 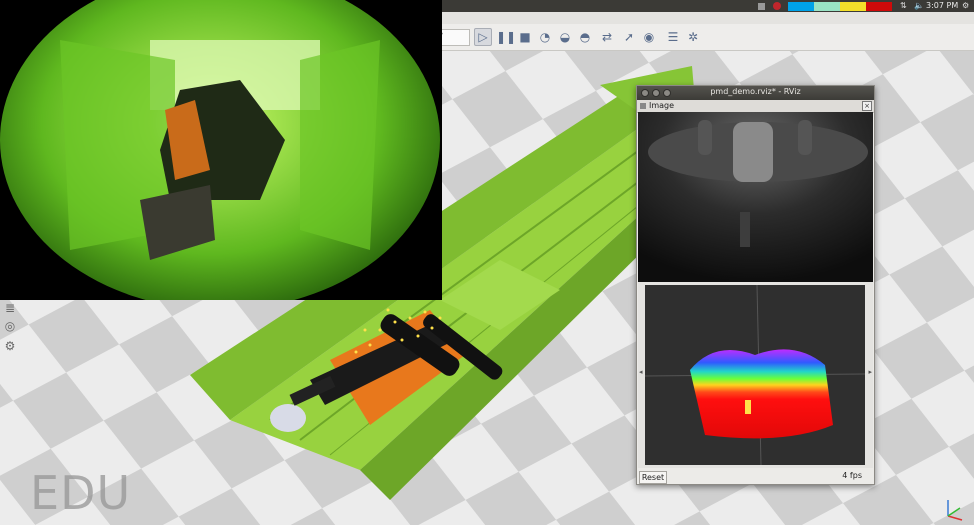 I want to click on network-icon: ⇅, so click(x=903, y=5).